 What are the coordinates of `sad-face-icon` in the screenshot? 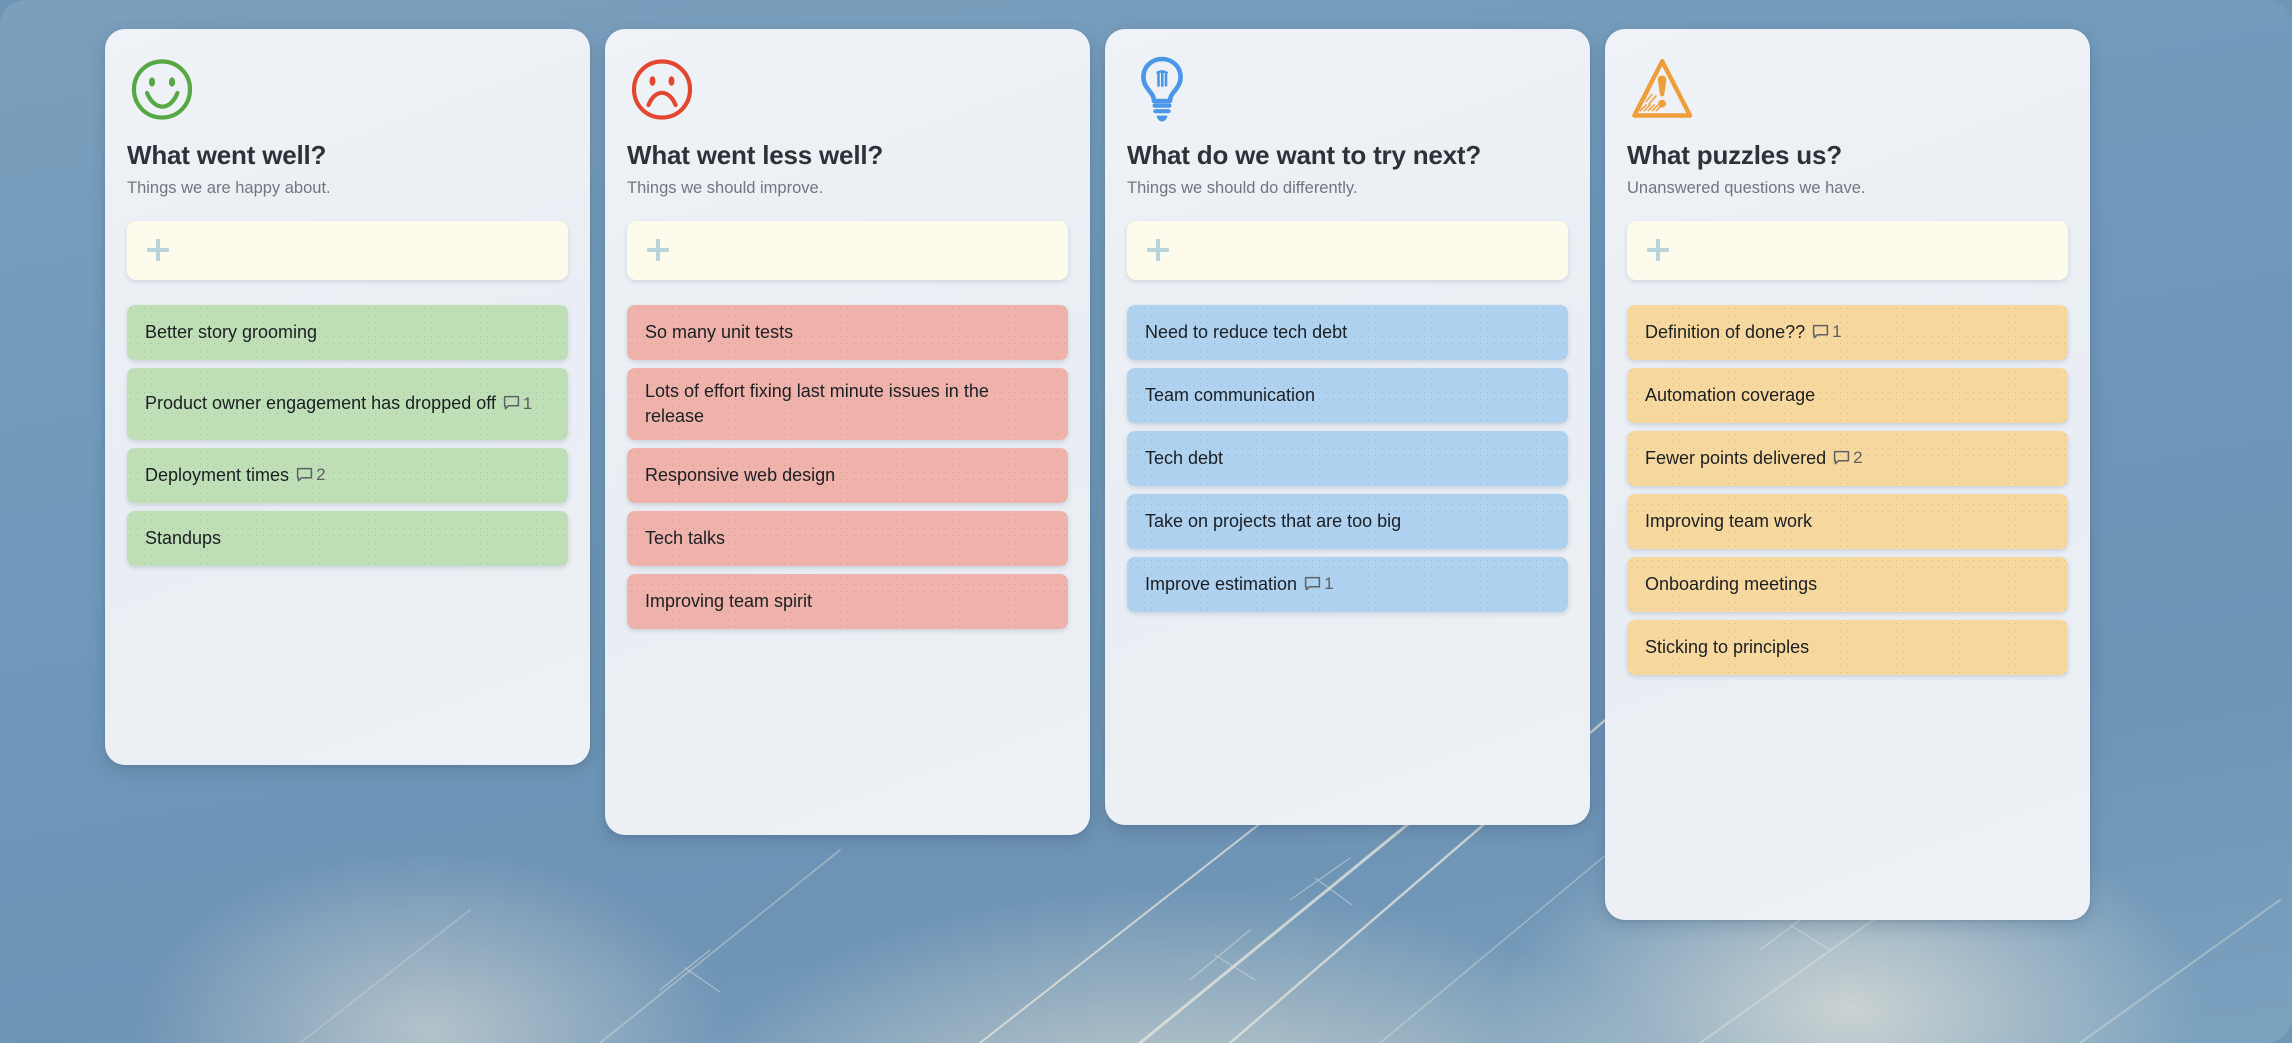 It's located at (662, 89).